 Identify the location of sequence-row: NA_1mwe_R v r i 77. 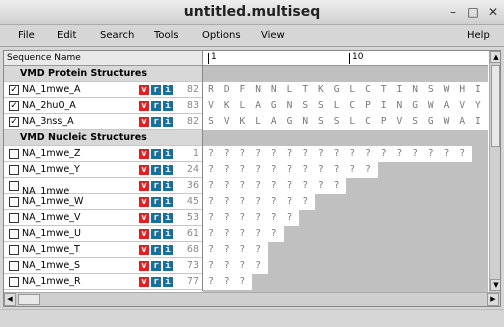
(103, 282).